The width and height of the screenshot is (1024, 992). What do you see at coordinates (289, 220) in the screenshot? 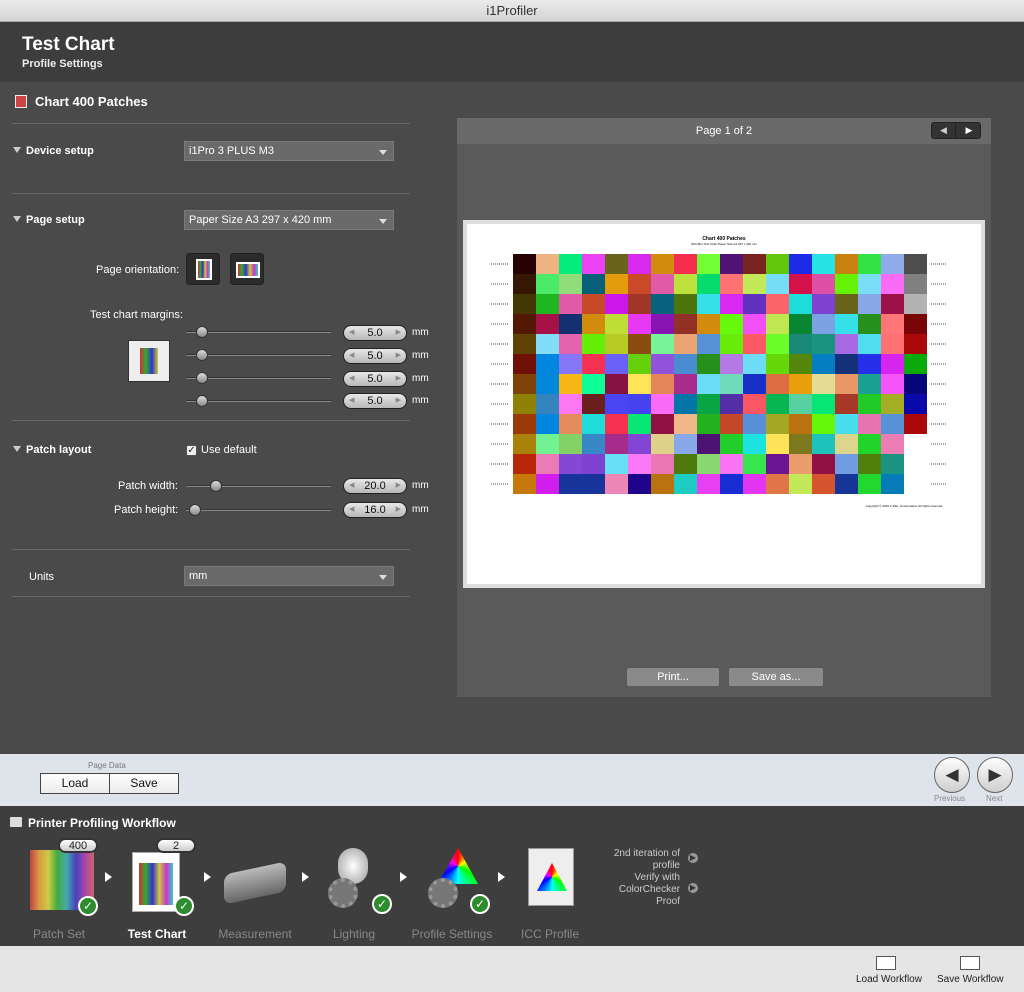
I see `paper-size-select: Paper Size A3 297 x 420 mm` at bounding box center [289, 220].